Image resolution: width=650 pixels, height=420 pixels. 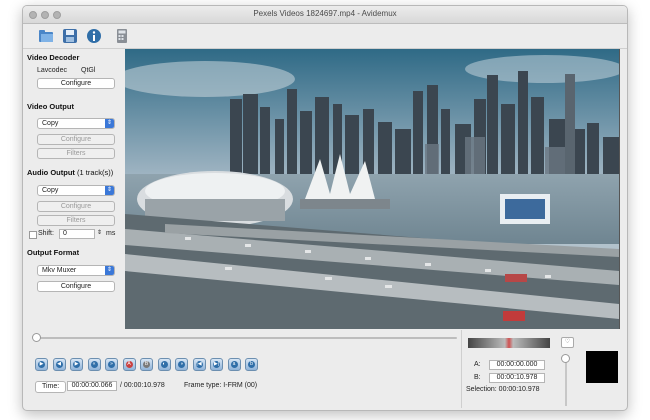 What do you see at coordinates (76, 123) in the screenshot?
I see `video-output-select: Copy ⇕` at bounding box center [76, 123].